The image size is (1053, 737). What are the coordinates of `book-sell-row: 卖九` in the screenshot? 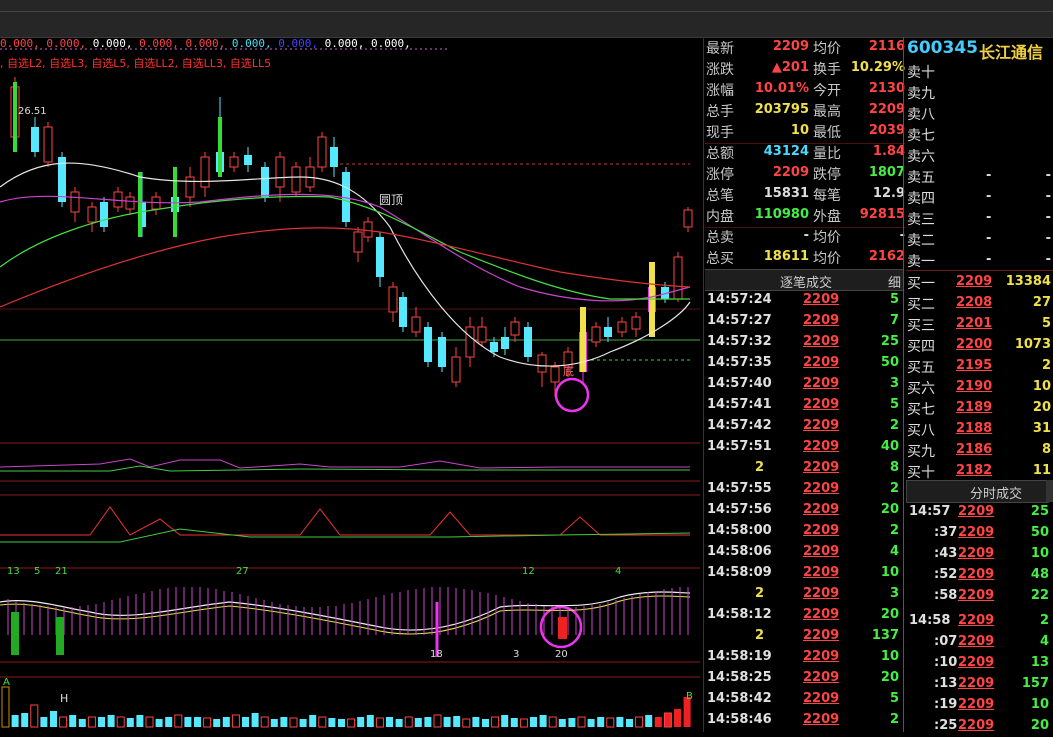 It's located at (979, 92).